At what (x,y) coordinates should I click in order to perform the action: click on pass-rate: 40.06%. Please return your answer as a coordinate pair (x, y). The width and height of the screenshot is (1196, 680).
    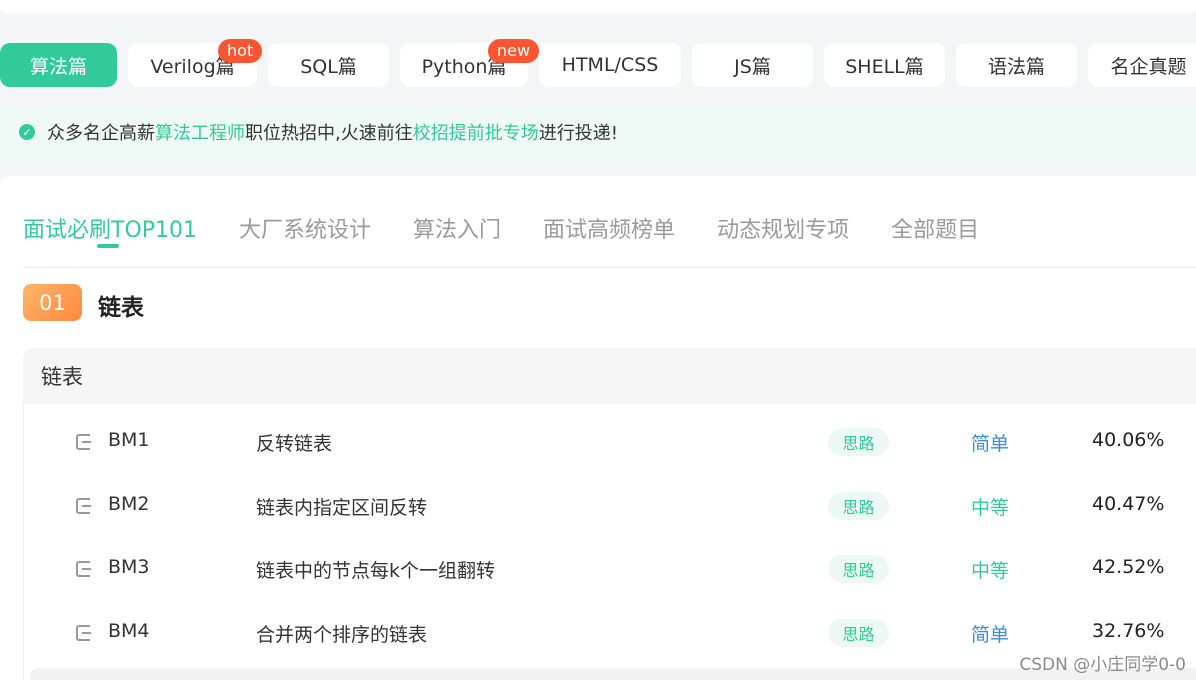
    Looking at the image, I should click on (1128, 440).